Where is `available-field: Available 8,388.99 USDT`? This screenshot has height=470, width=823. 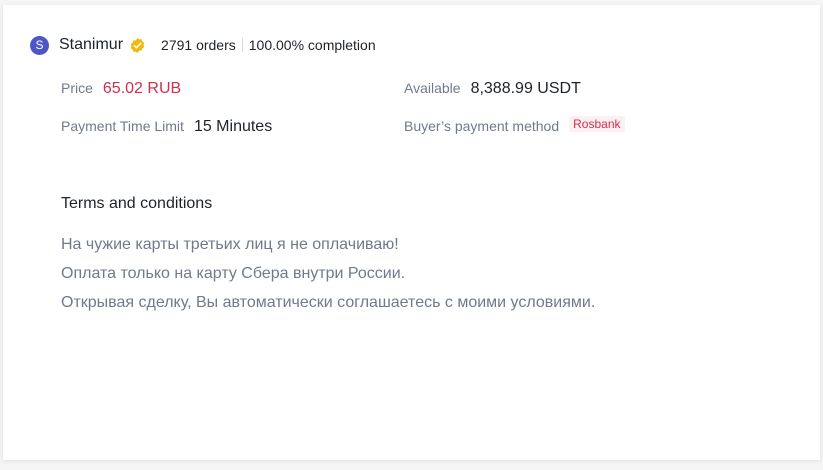
available-field: Available 8,388.99 USDT is located at coordinates (492, 89).